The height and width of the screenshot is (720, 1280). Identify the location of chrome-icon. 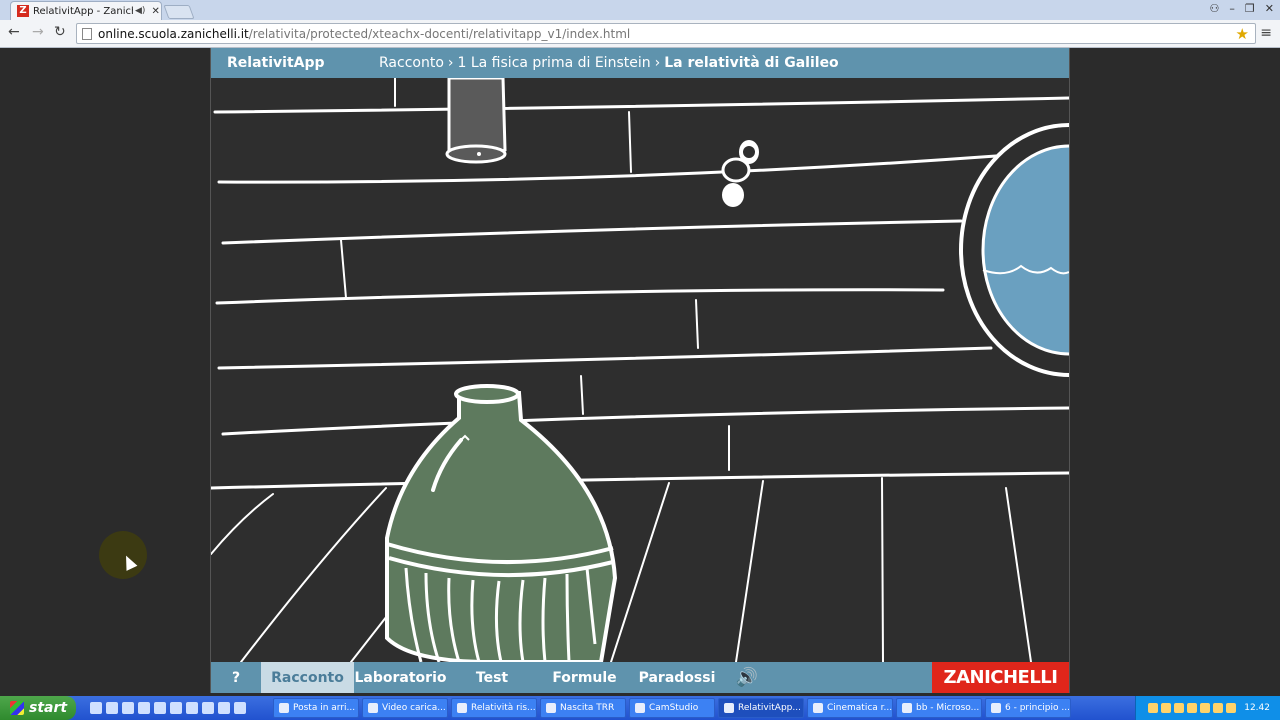
(729, 708).